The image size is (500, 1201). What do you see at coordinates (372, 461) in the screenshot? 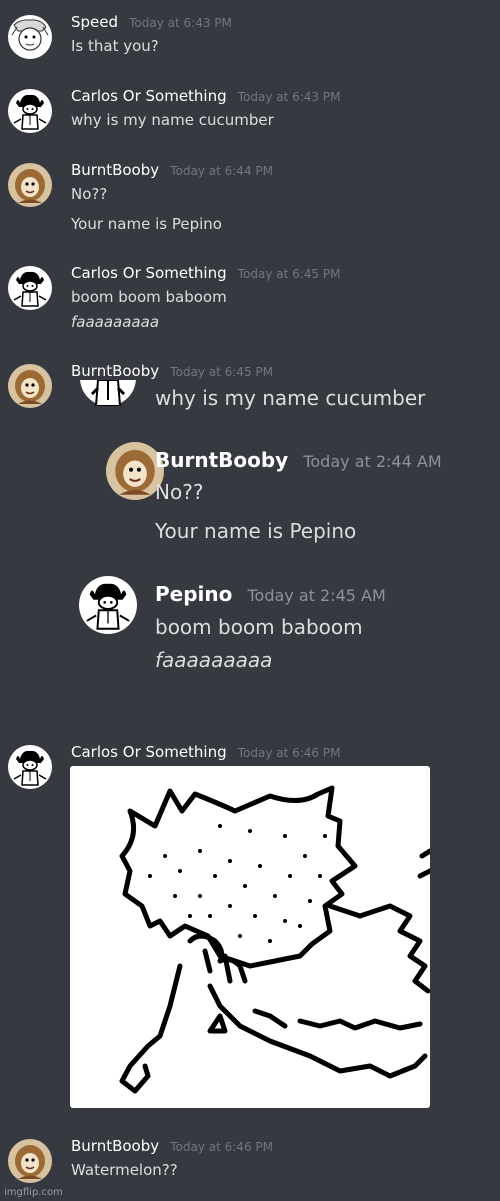
I see `embedded-timestamp: Today at 2:44 AM` at bounding box center [372, 461].